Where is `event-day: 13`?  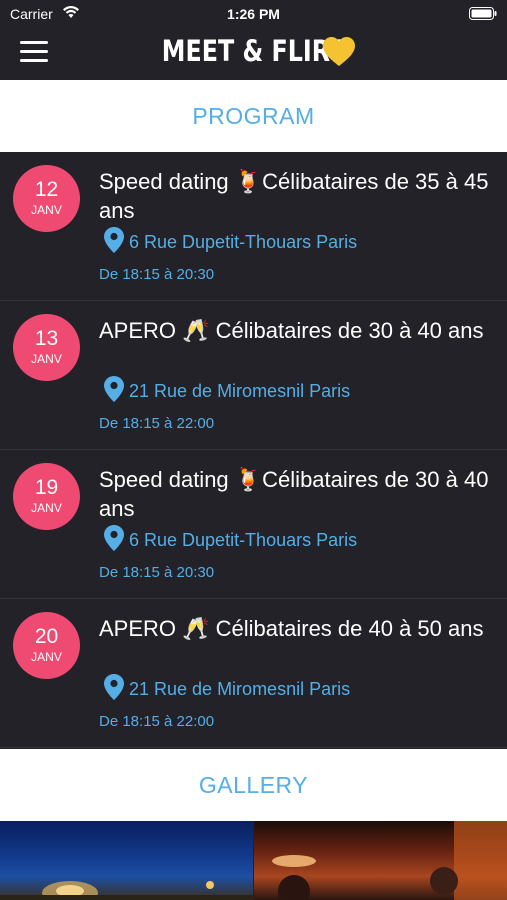 event-day: 13 is located at coordinates (46, 338).